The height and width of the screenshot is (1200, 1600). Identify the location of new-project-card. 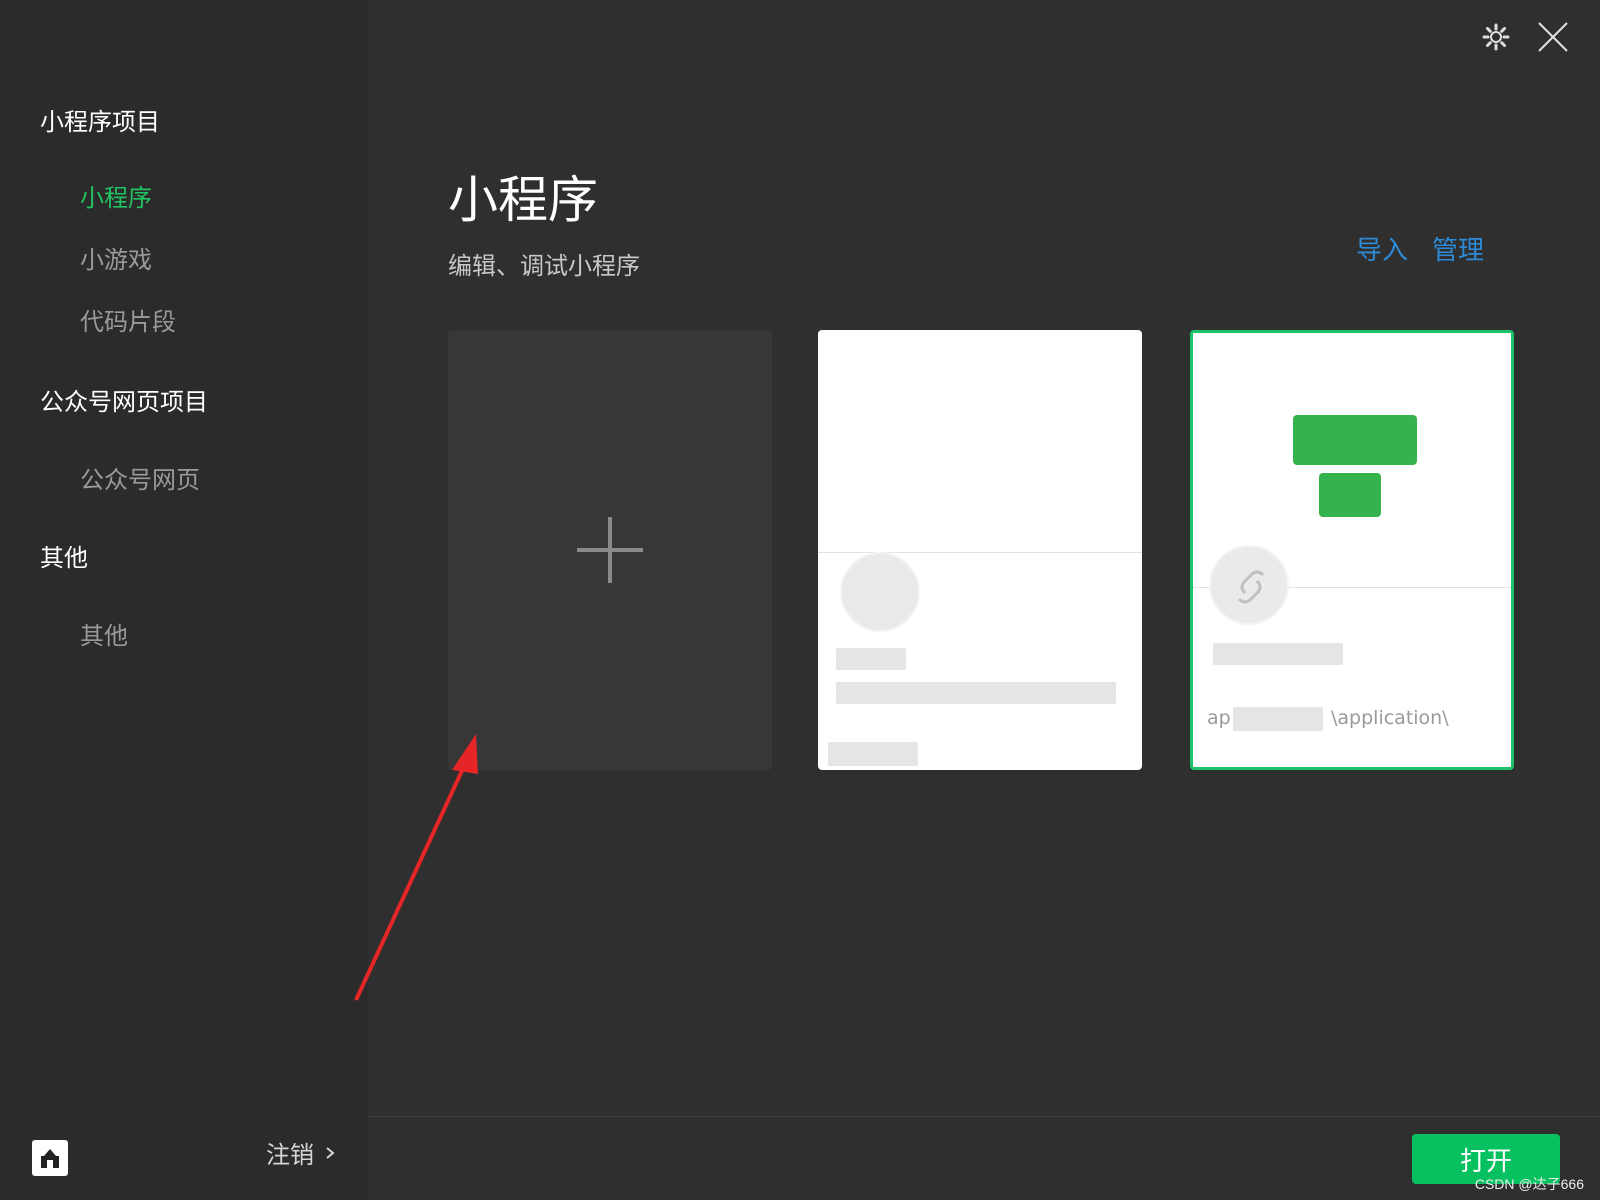
(610, 550).